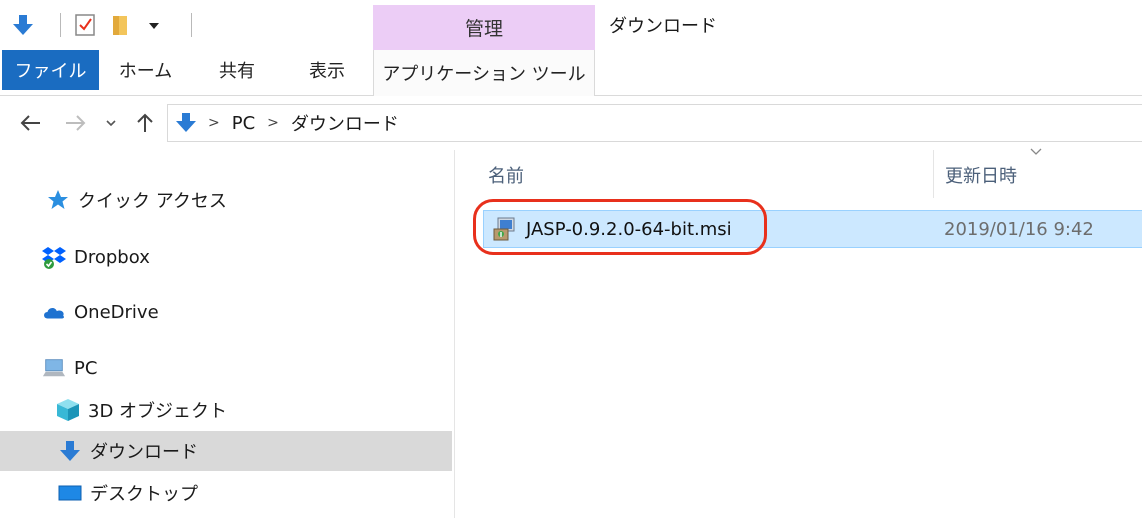 The height and width of the screenshot is (518, 1142). Describe the element at coordinates (58, 200) in the screenshot. I see `star-icon` at that location.